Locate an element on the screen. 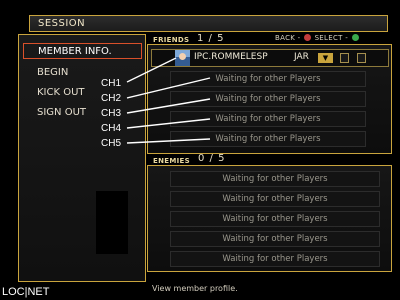 Image resolution: width=400 pixels, height=300 pixels. watermark: LOC|NET is located at coordinates (26, 292).